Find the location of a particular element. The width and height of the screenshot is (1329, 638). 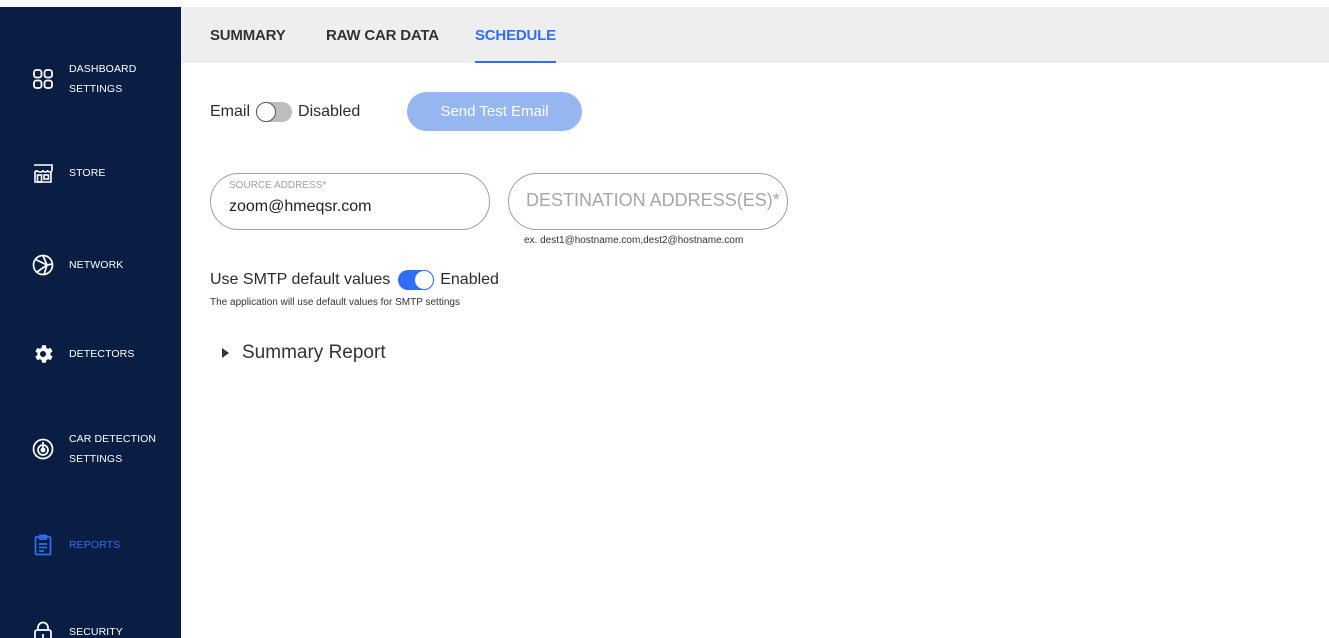

sidebar-item-label: NETWORK is located at coordinates (96, 265).